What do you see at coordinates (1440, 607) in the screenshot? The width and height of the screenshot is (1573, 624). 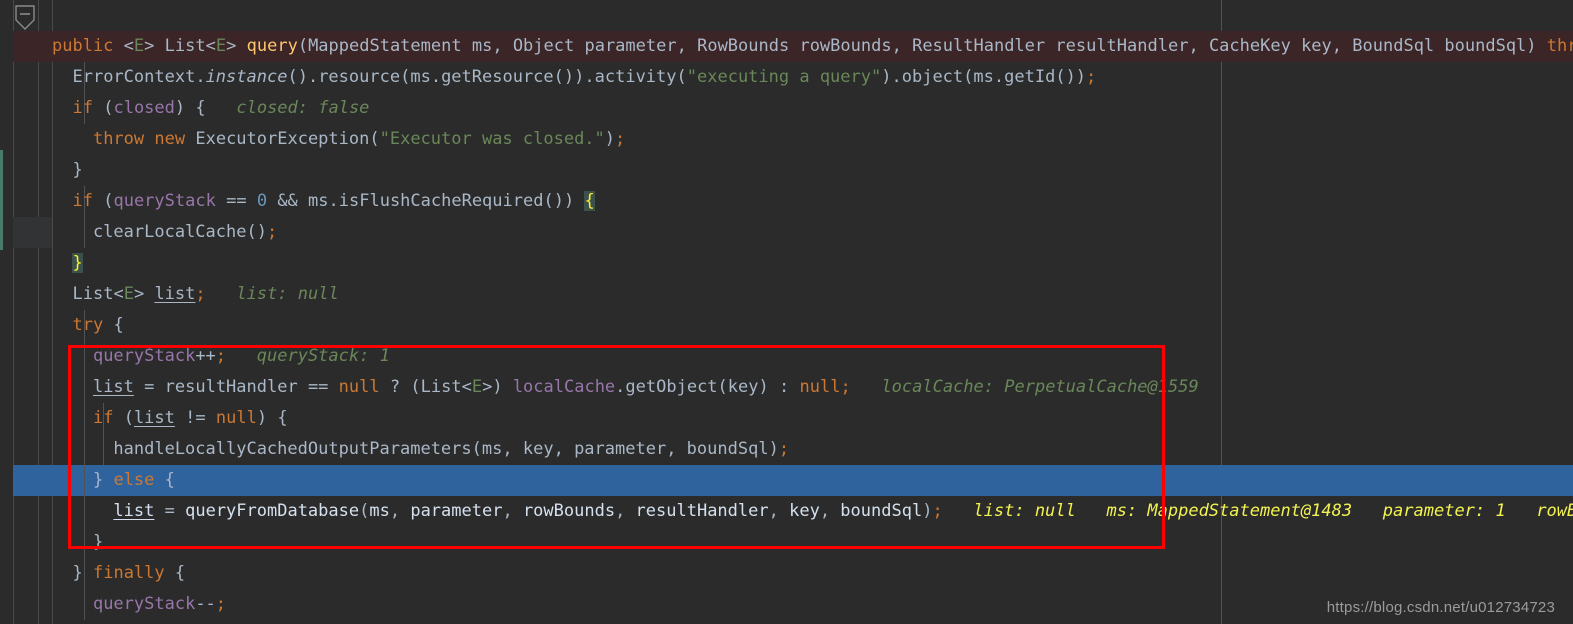 I see `watermark-url: https://blog.csdn.net/u012734723` at bounding box center [1440, 607].